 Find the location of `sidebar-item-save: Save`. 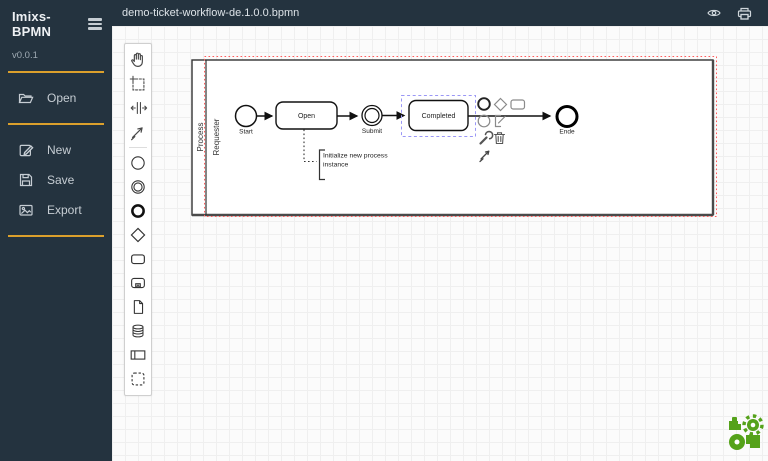

sidebar-item-save: Save is located at coordinates (56, 180).